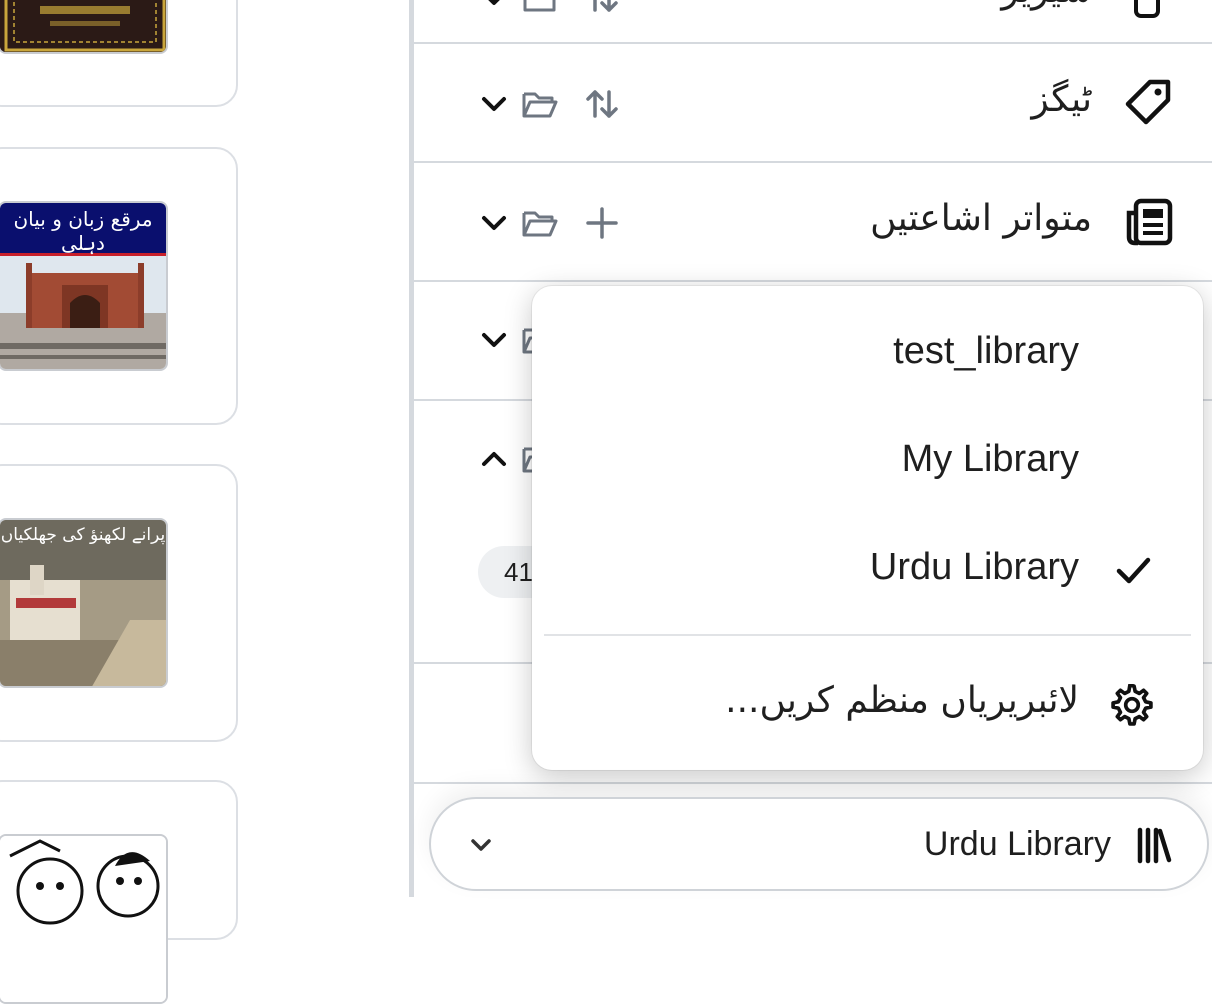  I want to click on cover-title: پرانے لکھنؤ کی جھلکیاں, so click(83, 535).